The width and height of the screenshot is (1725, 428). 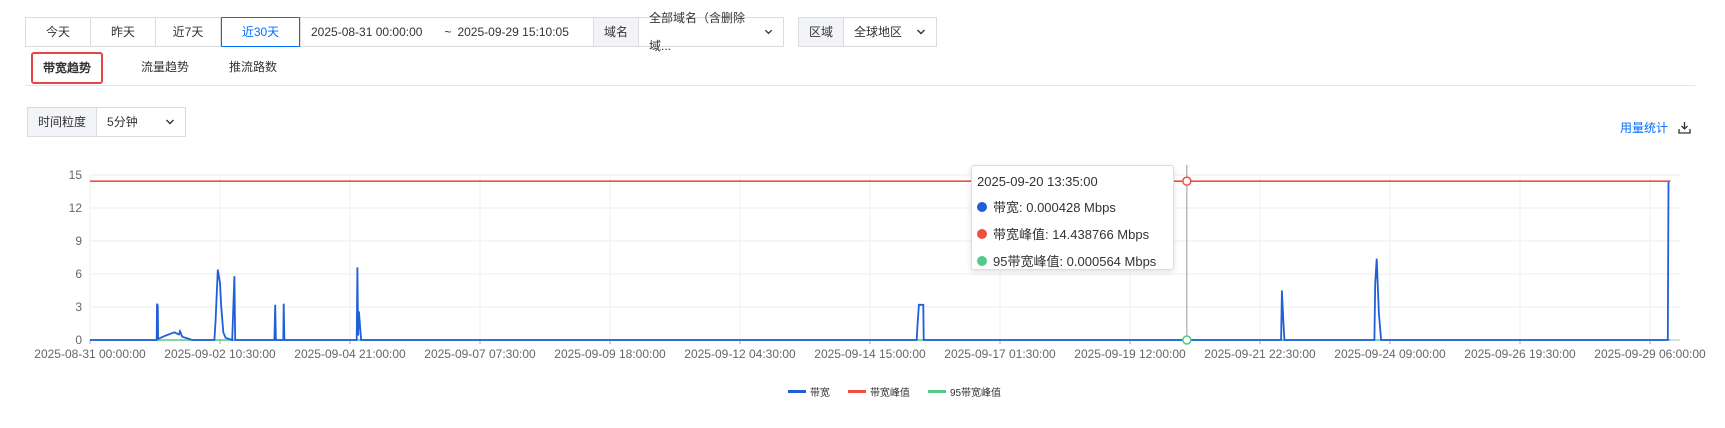 I want to click on region-filter-value: 全球地区, so click(x=878, y=32).